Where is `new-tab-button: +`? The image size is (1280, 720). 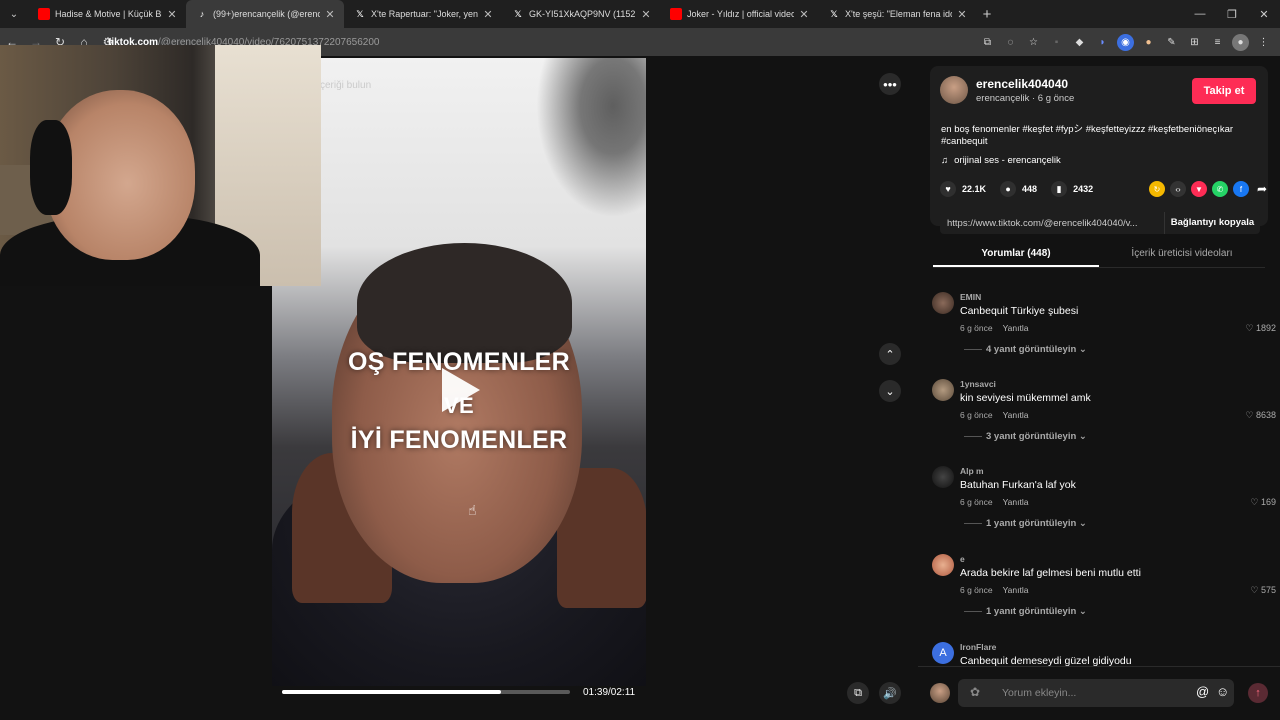 new-tab-button: + is located at coordinates (987, 14).